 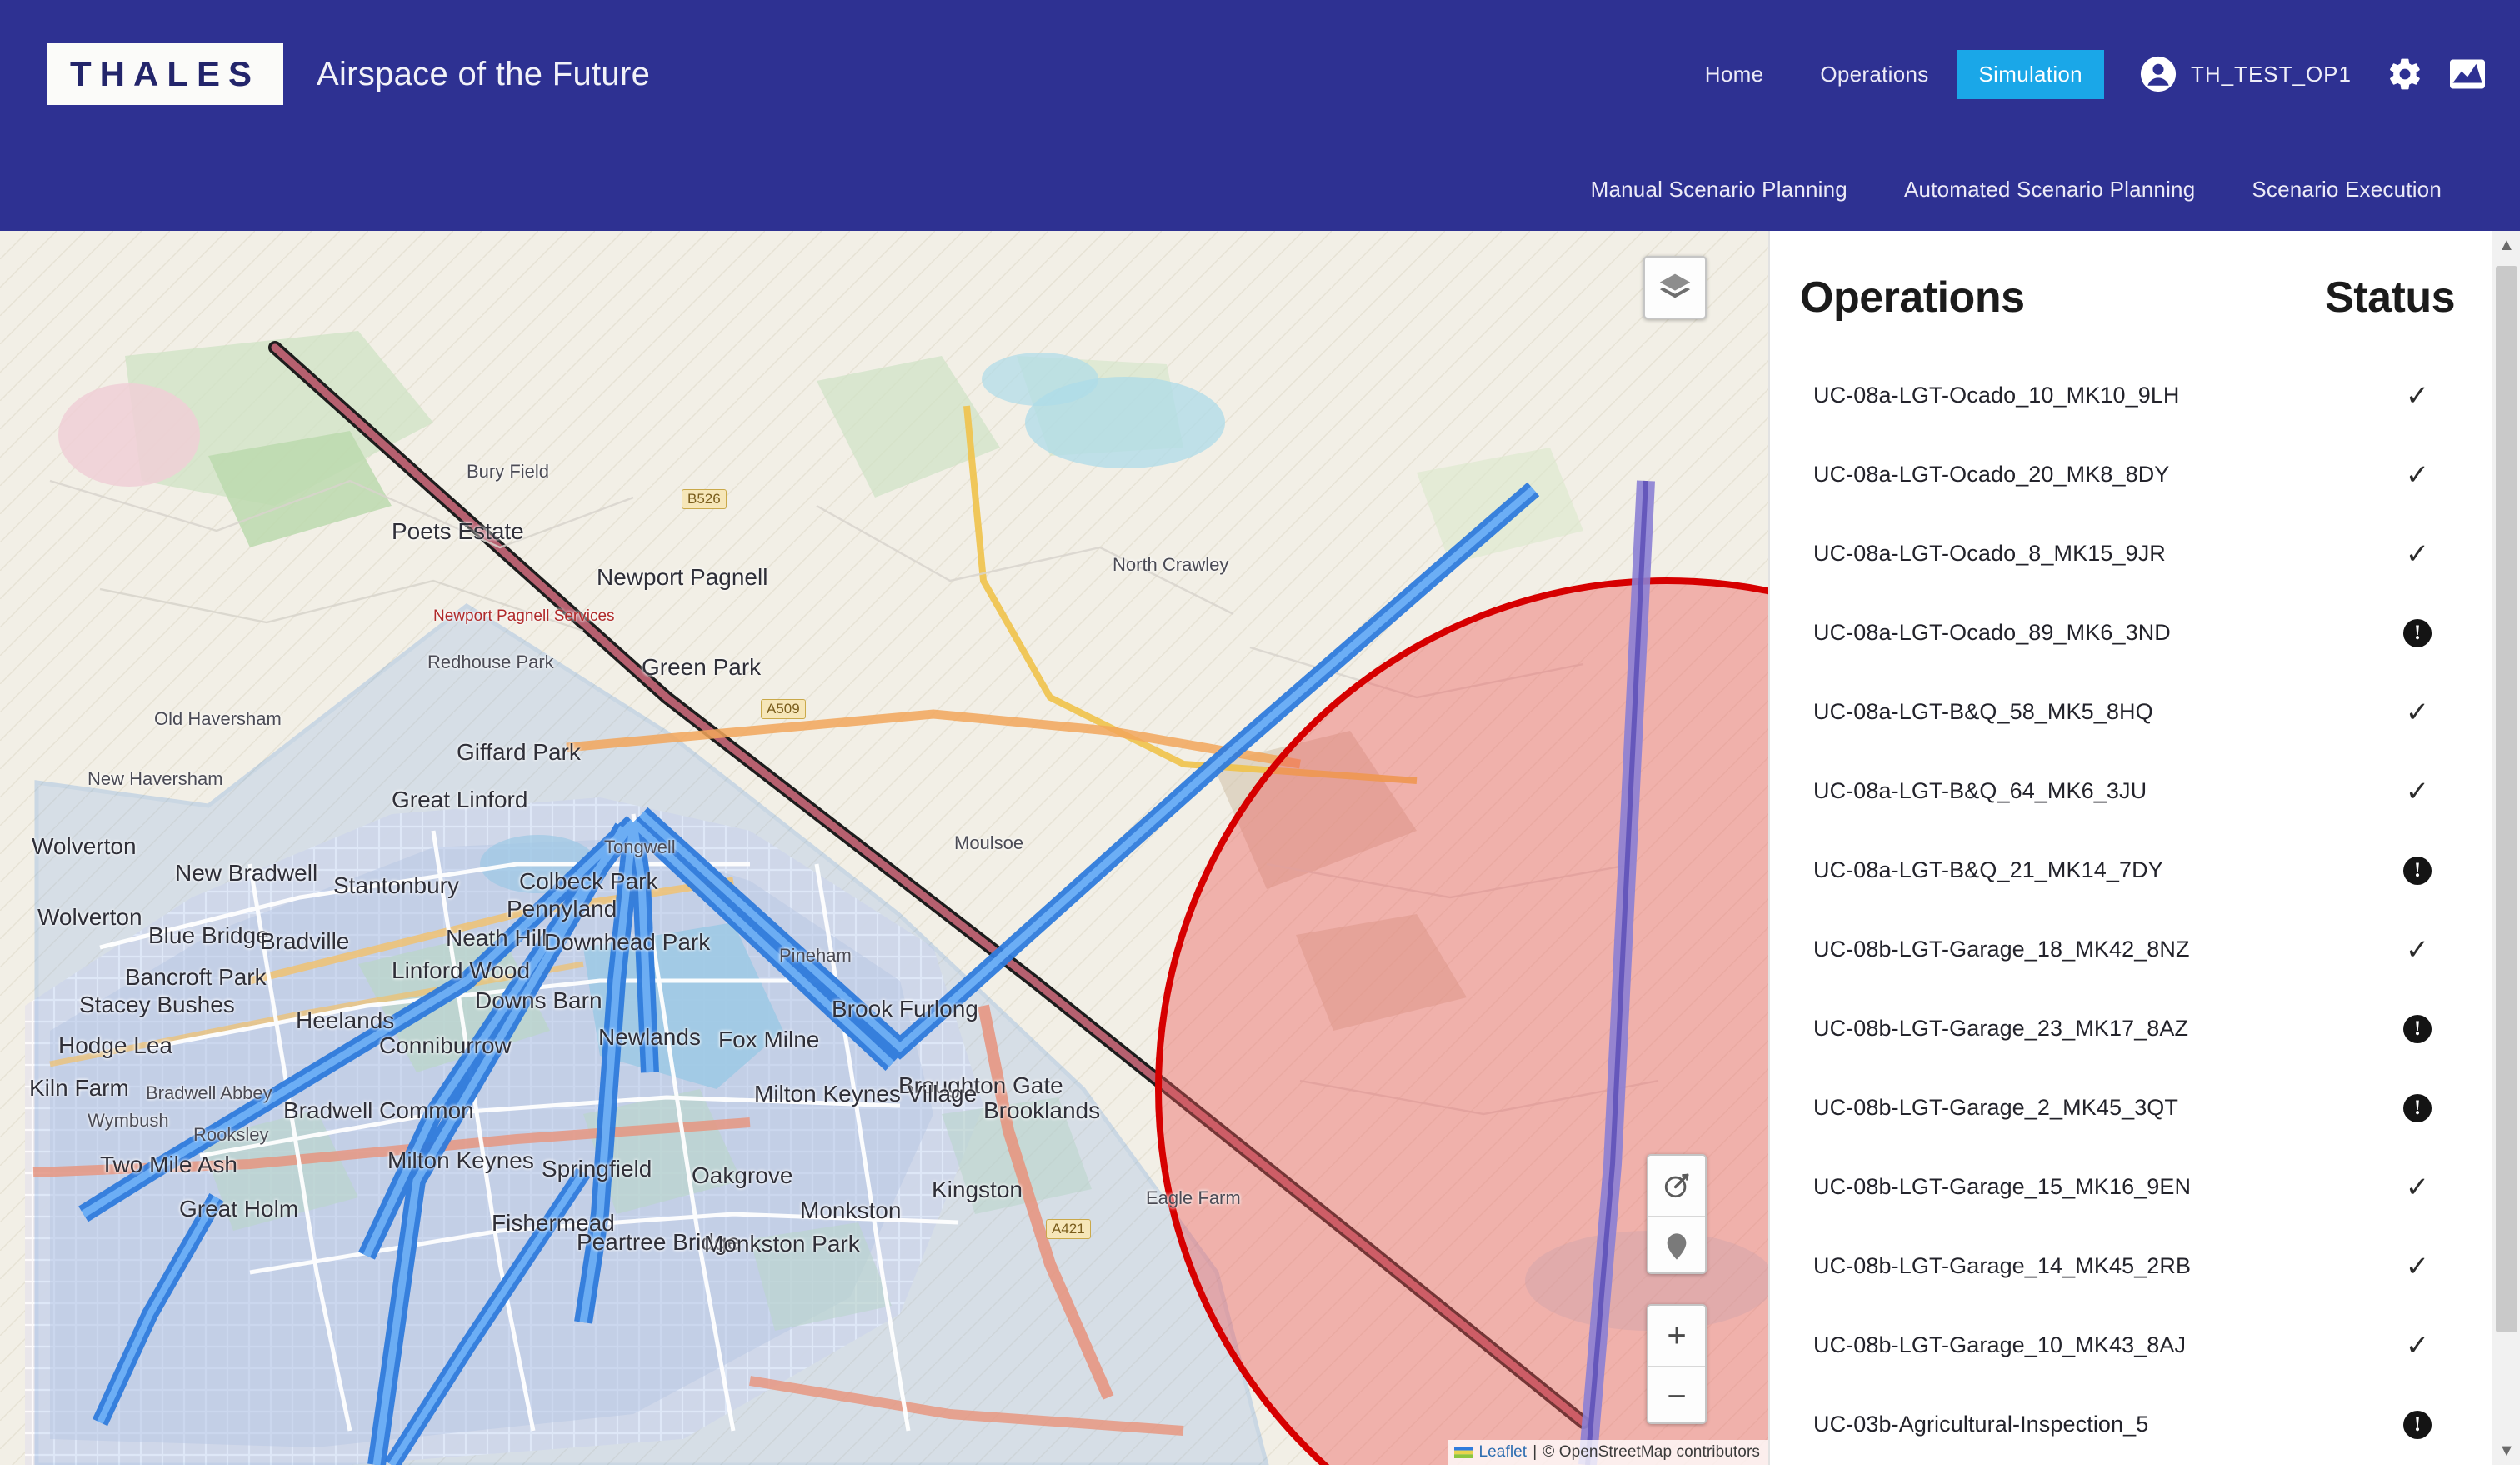 I want to click on operation-row: UC-08b-LGT-Garage_18_MK42_8NZ ✓, so click(x=2127, y=949).